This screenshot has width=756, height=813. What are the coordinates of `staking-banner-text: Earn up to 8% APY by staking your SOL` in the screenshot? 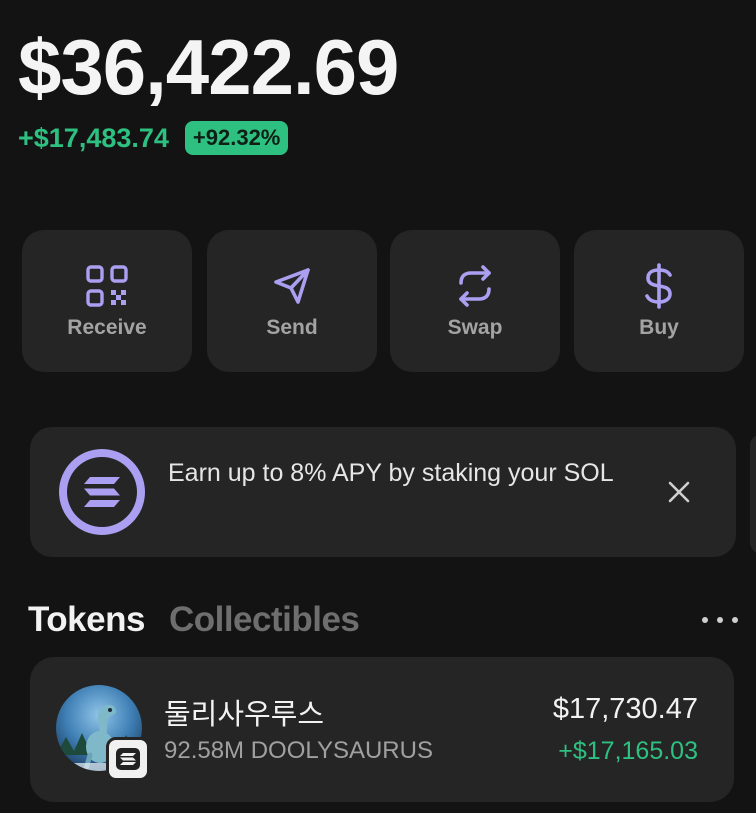 It's located at (391, 473).